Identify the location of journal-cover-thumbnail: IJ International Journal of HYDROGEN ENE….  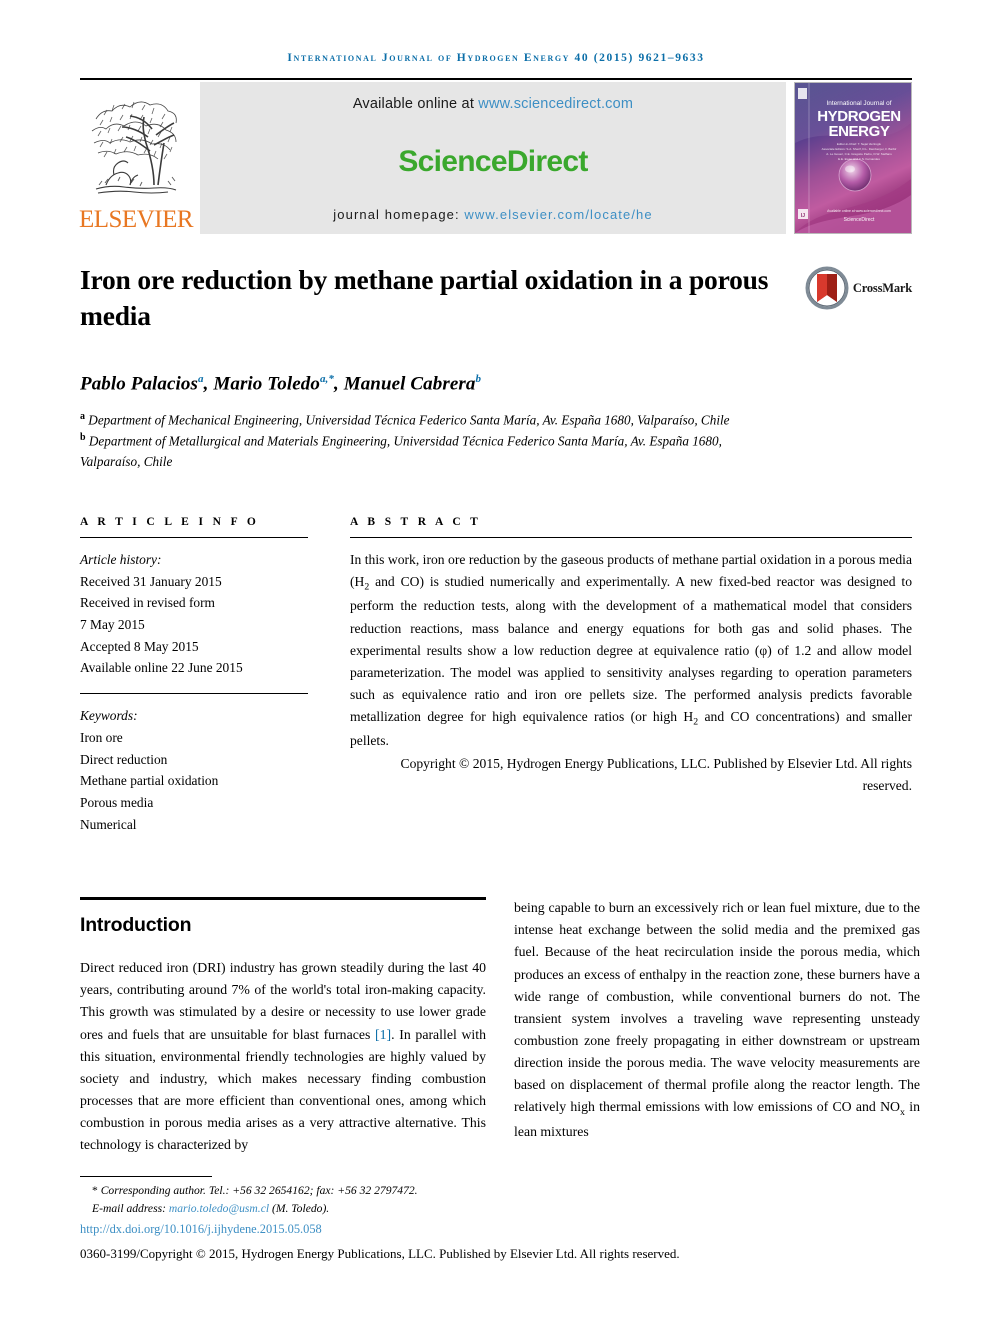
(853, 158).